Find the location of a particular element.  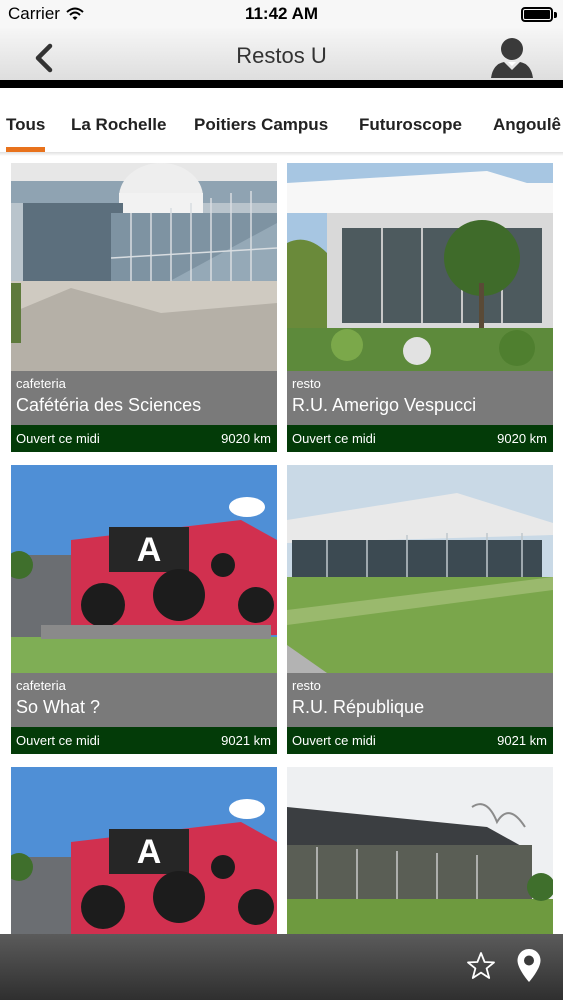

restaurant-name: Cafétéria des Sciences is located at coordinates (109, 405).